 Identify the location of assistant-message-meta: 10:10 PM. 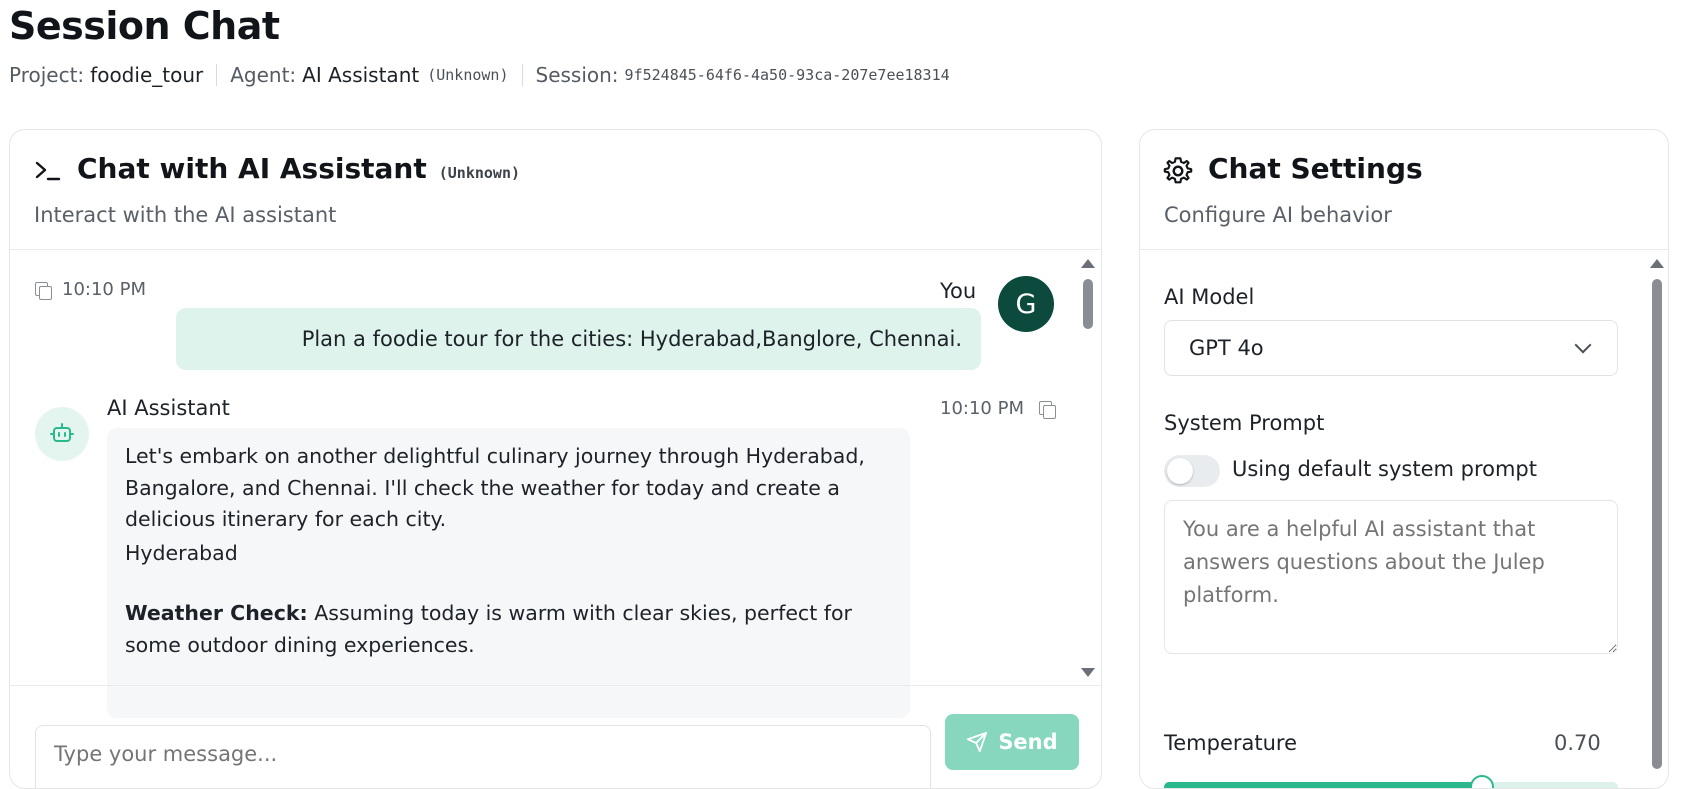
(998, 408).